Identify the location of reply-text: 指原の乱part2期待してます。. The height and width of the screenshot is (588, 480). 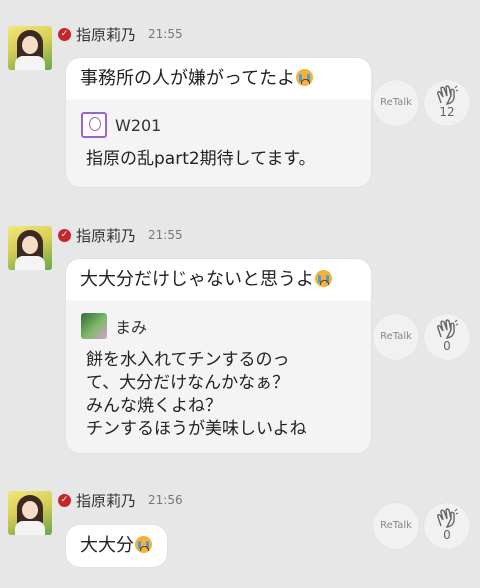
(201, 159).